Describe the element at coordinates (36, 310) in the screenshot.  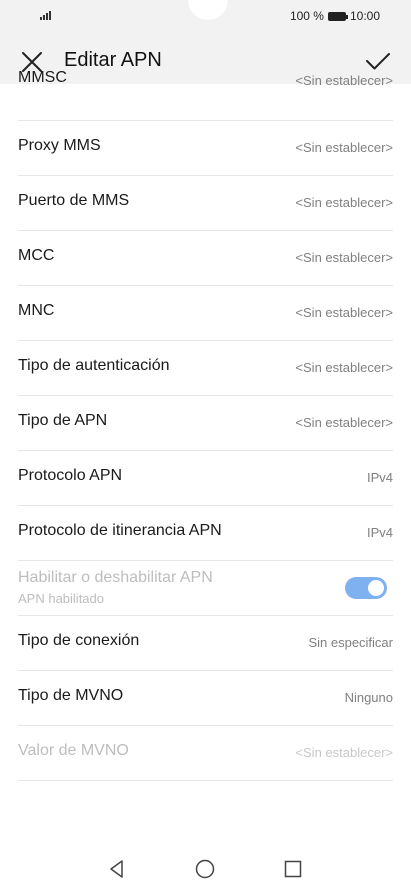
I see `setting-label: MNC` at that location.